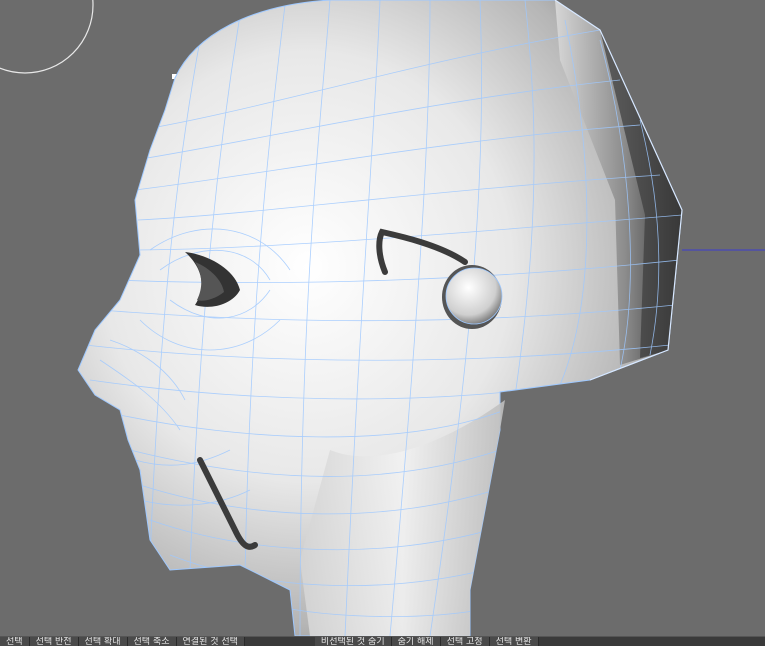 The image size is (765, 646). I want to click on shrink-selection-button: 선택 축소, so click(152, 641).